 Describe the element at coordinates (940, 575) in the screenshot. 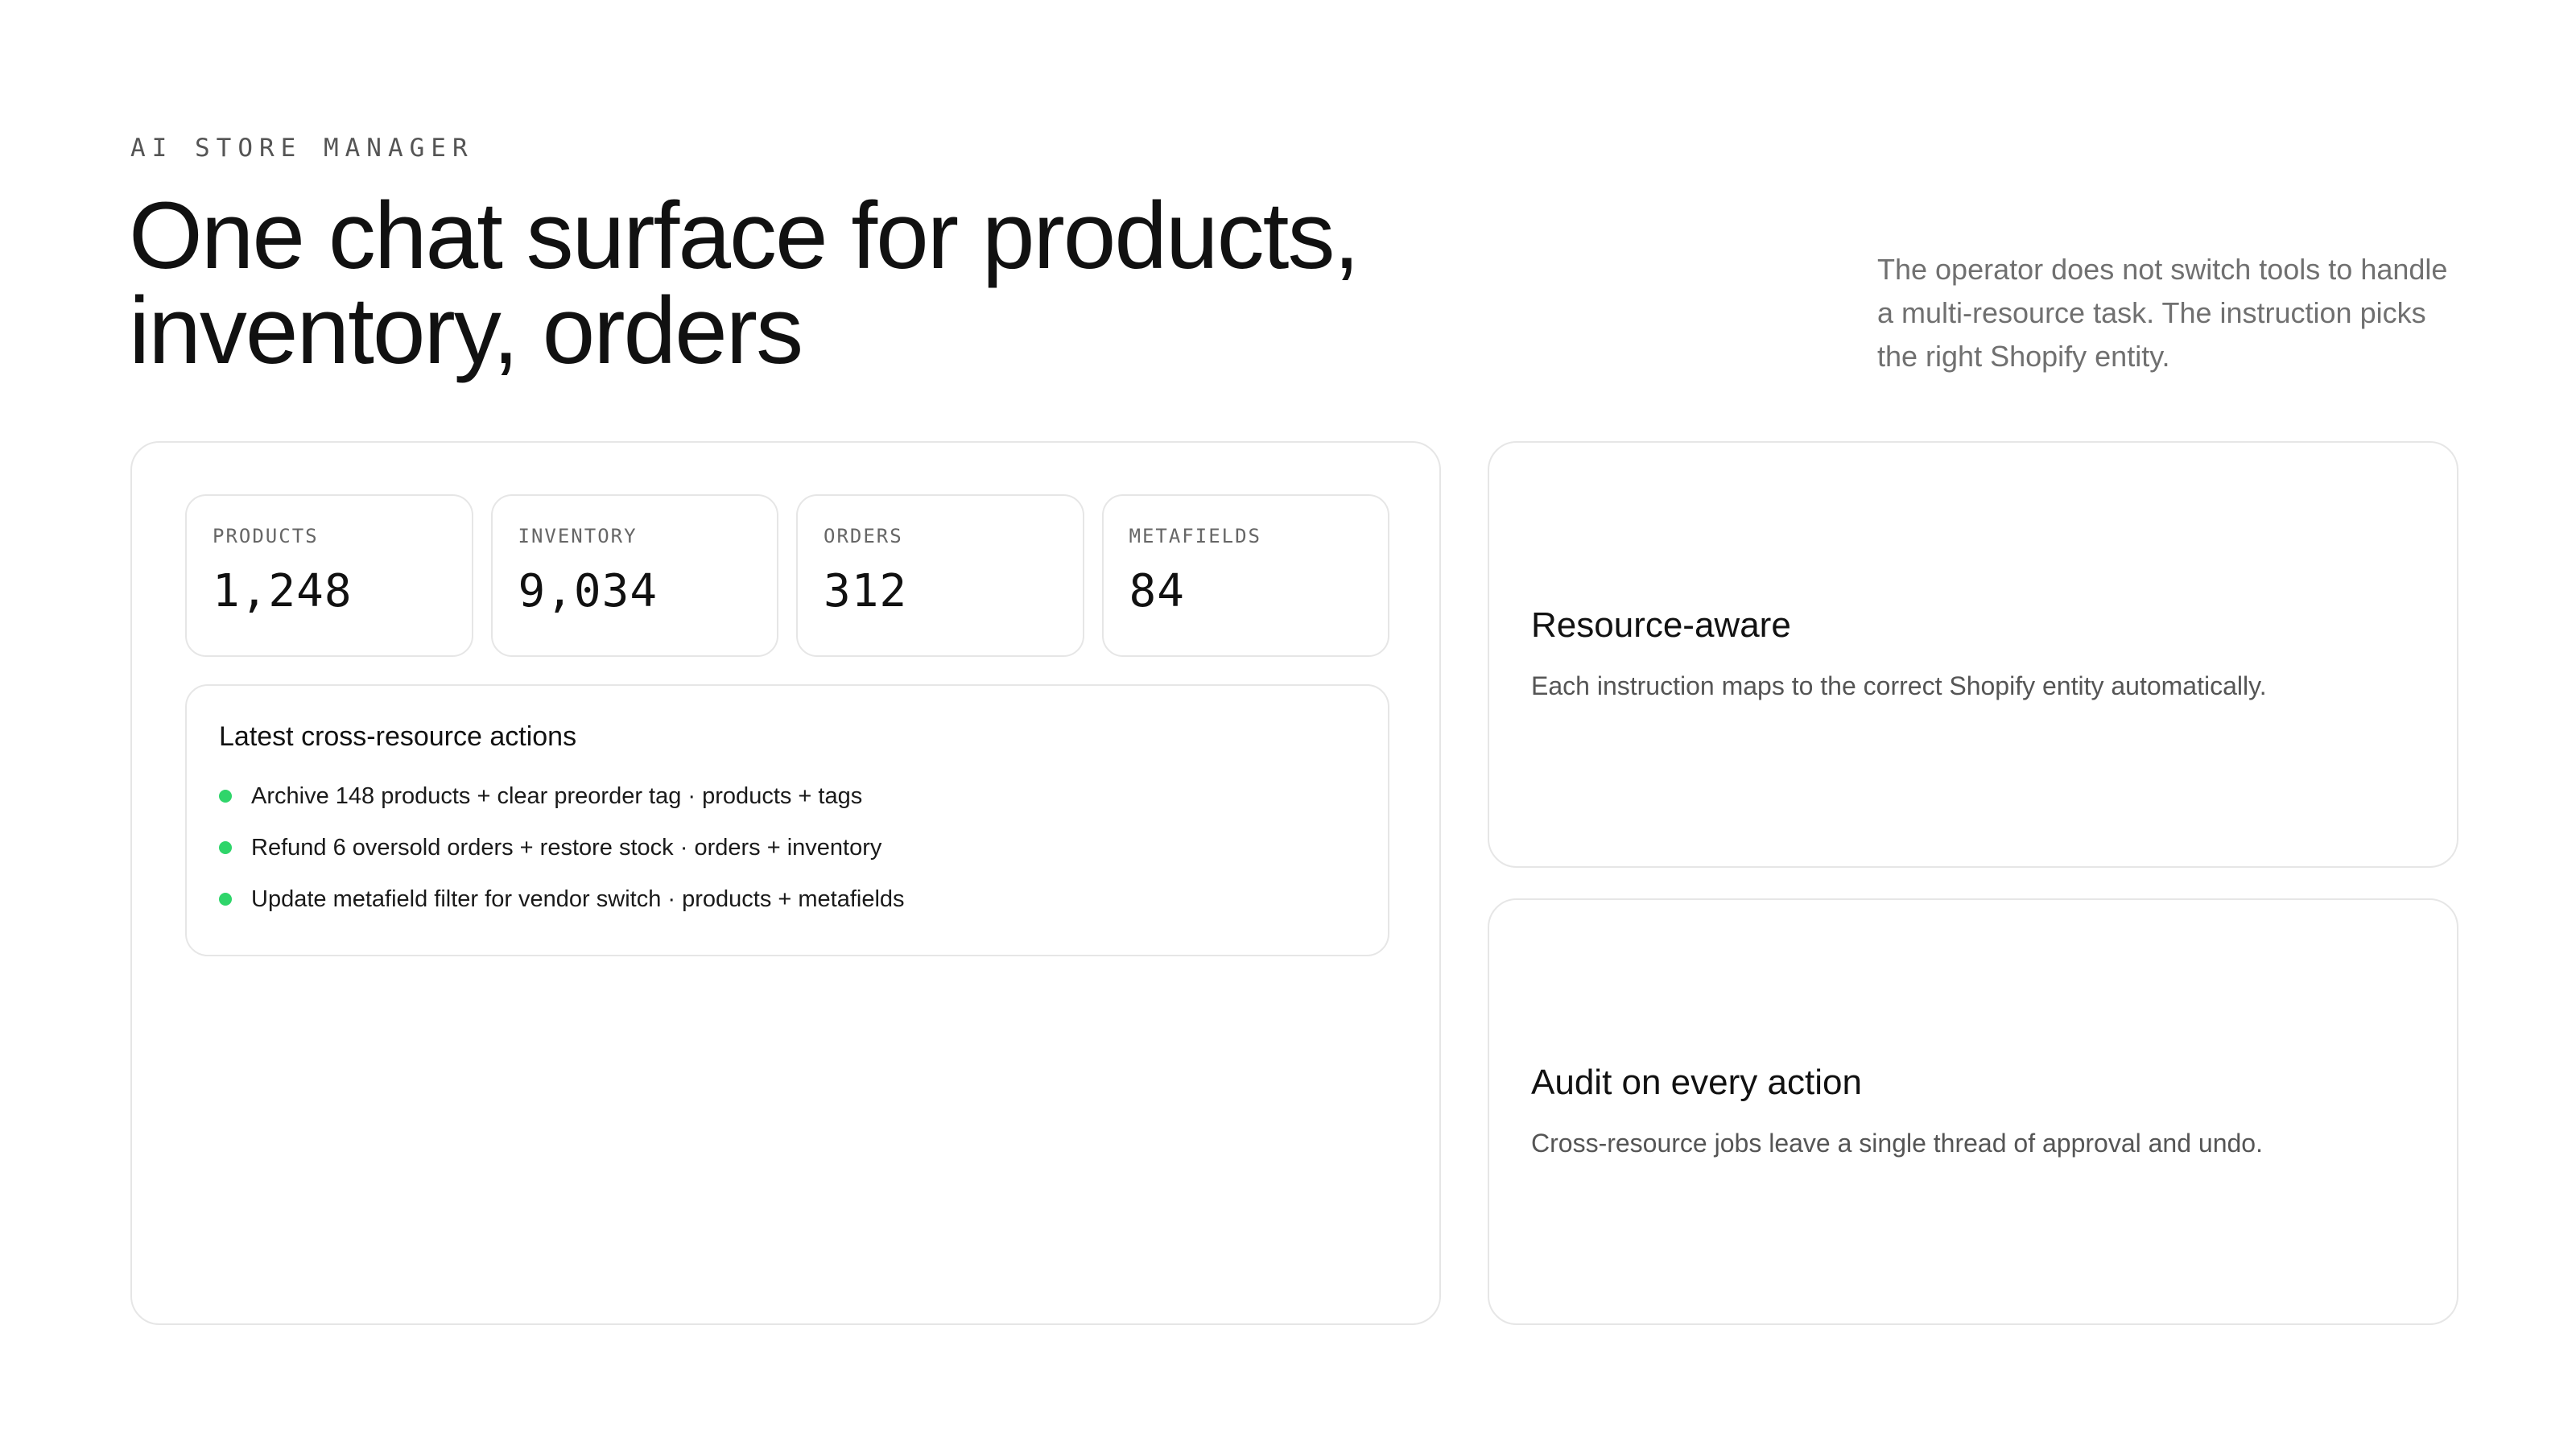

I see `stat-card-orders: ORDERS 312` at that location.